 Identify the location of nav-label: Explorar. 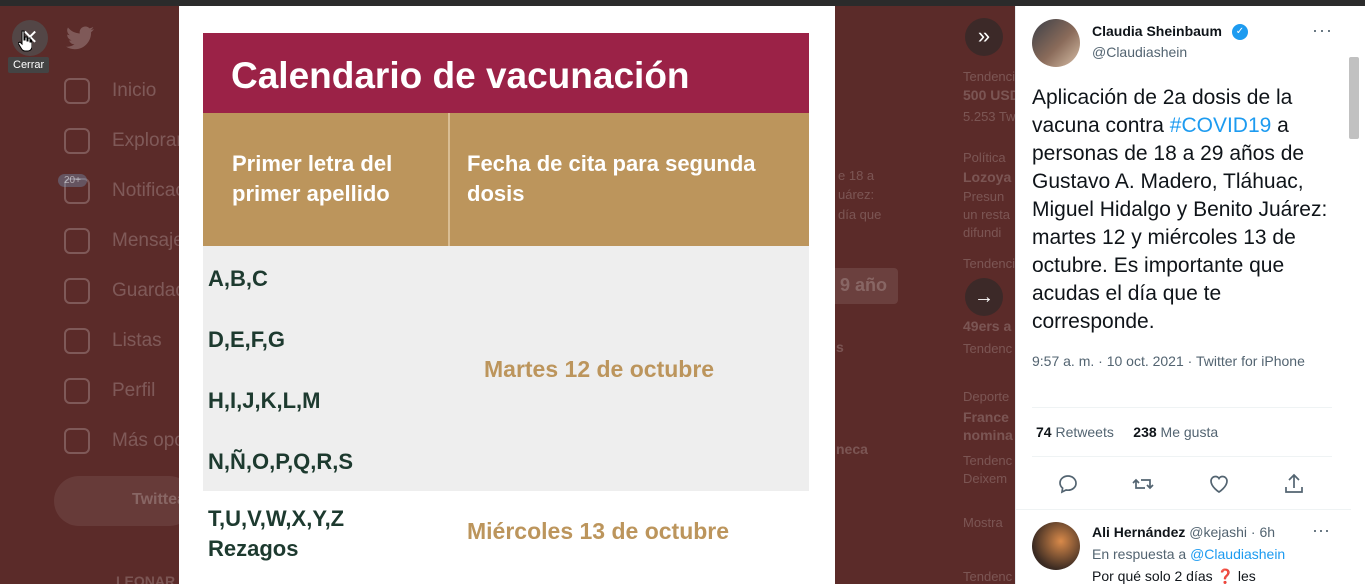
(147, 140).